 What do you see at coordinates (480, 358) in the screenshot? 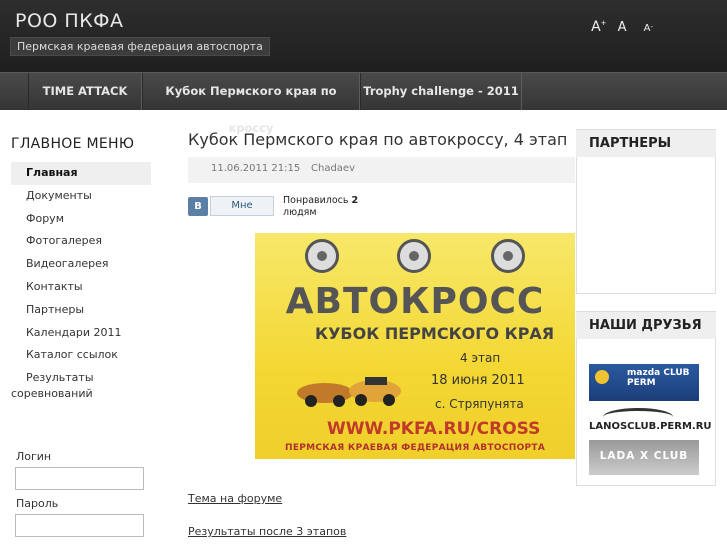
I see `banner-stage: 4 этап` at bounding box center [480, 358].